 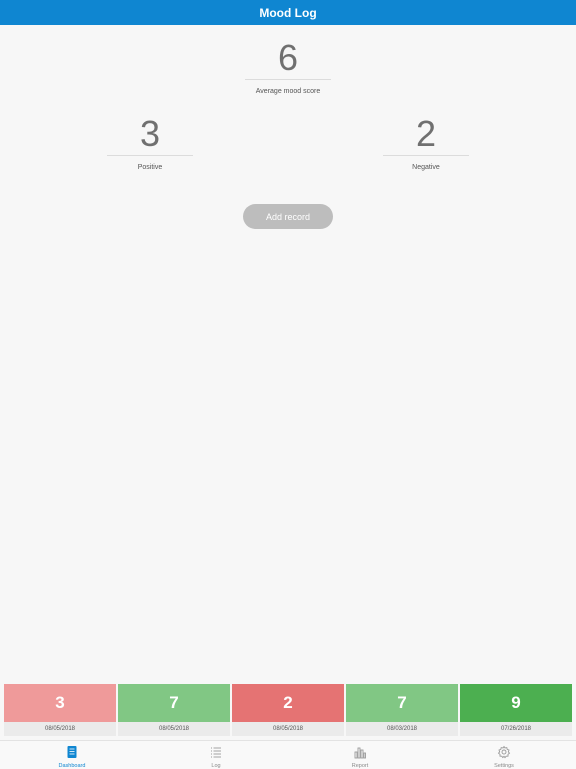 I want to click on tab-log: Log, so click(x=216, y=755).